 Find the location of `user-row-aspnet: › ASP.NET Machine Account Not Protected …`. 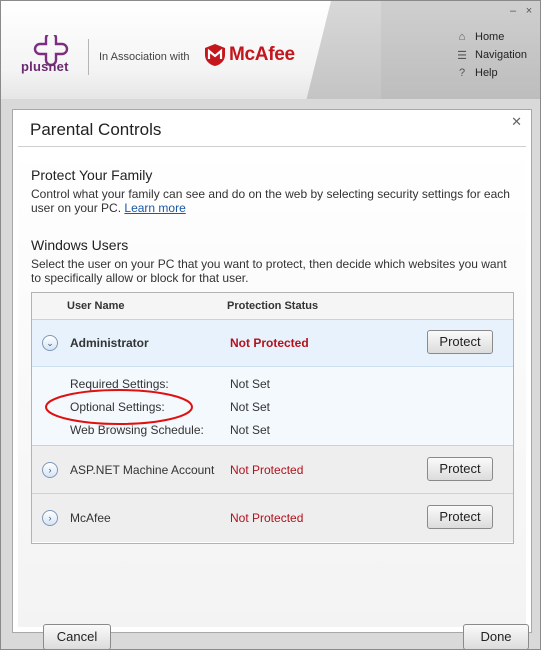

user-row-aspnet: › ASP.NET Machine Account Not Protected … is located at coordinates (272, 470).